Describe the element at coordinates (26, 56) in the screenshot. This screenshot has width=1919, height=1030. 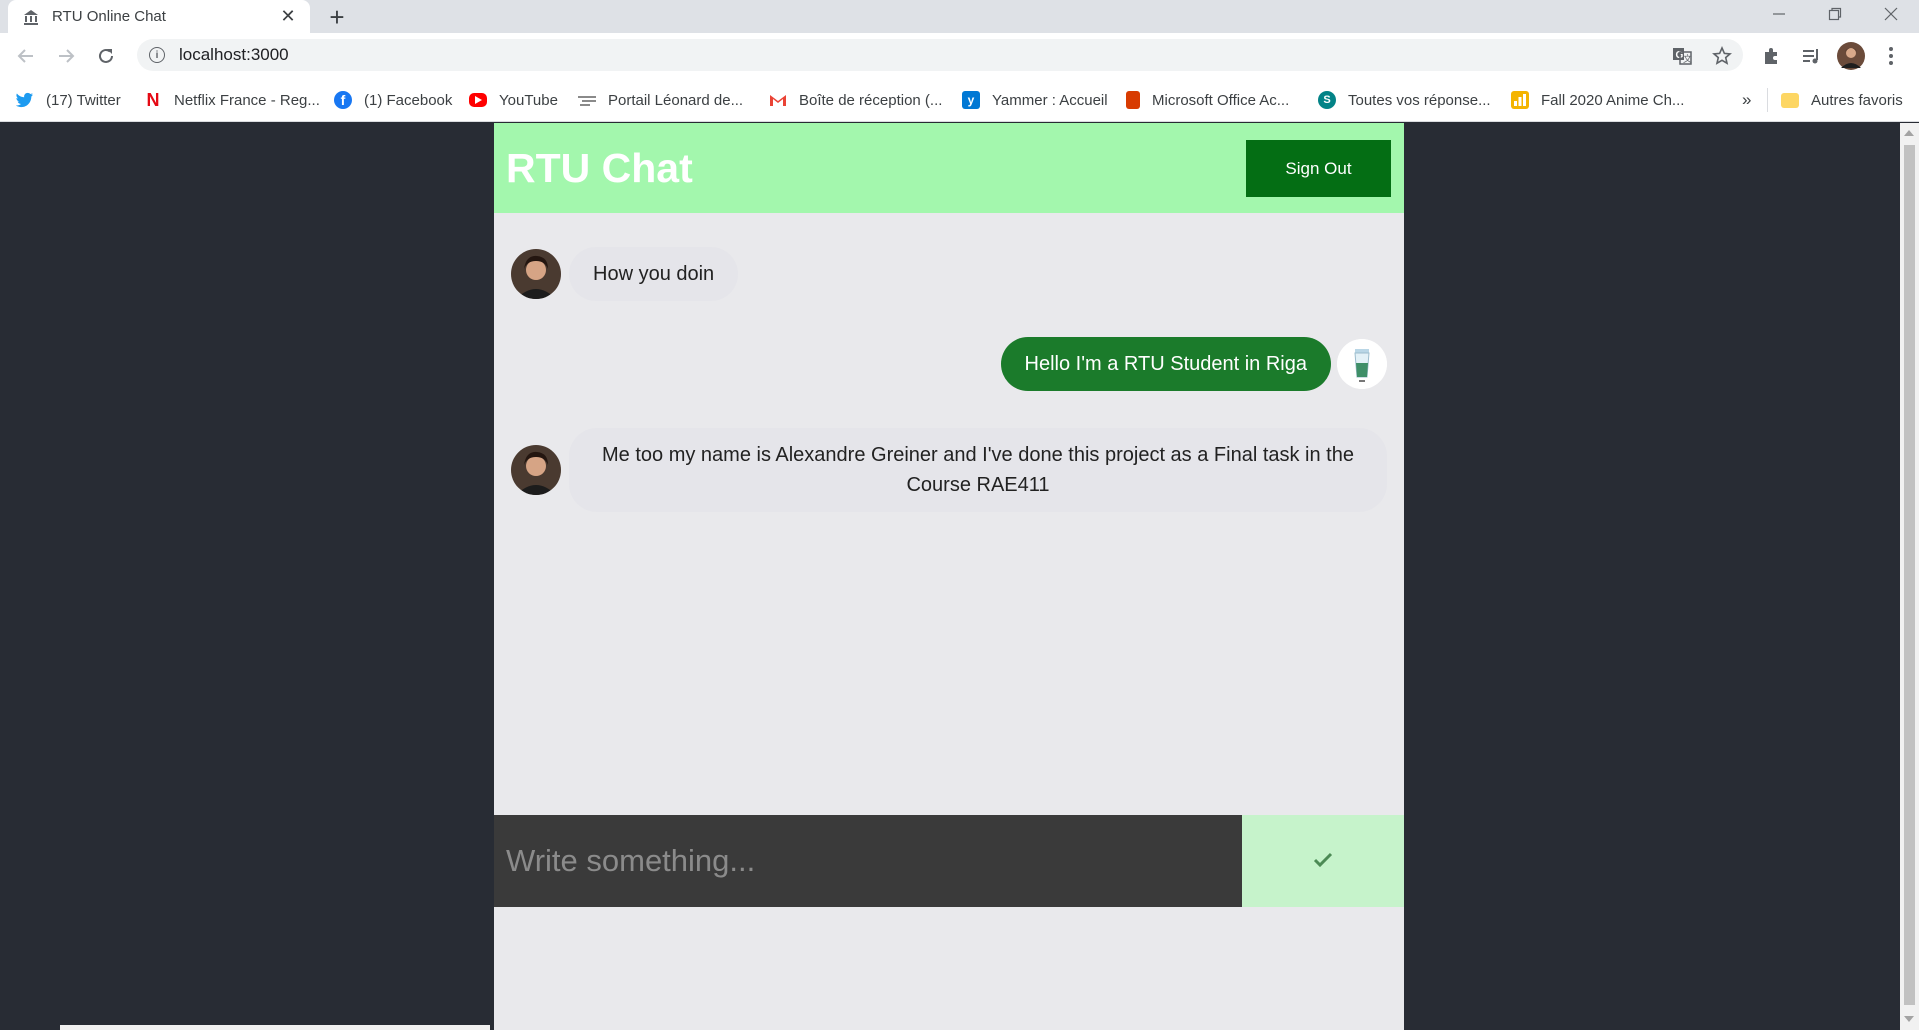
I see `back-icon` at that location.